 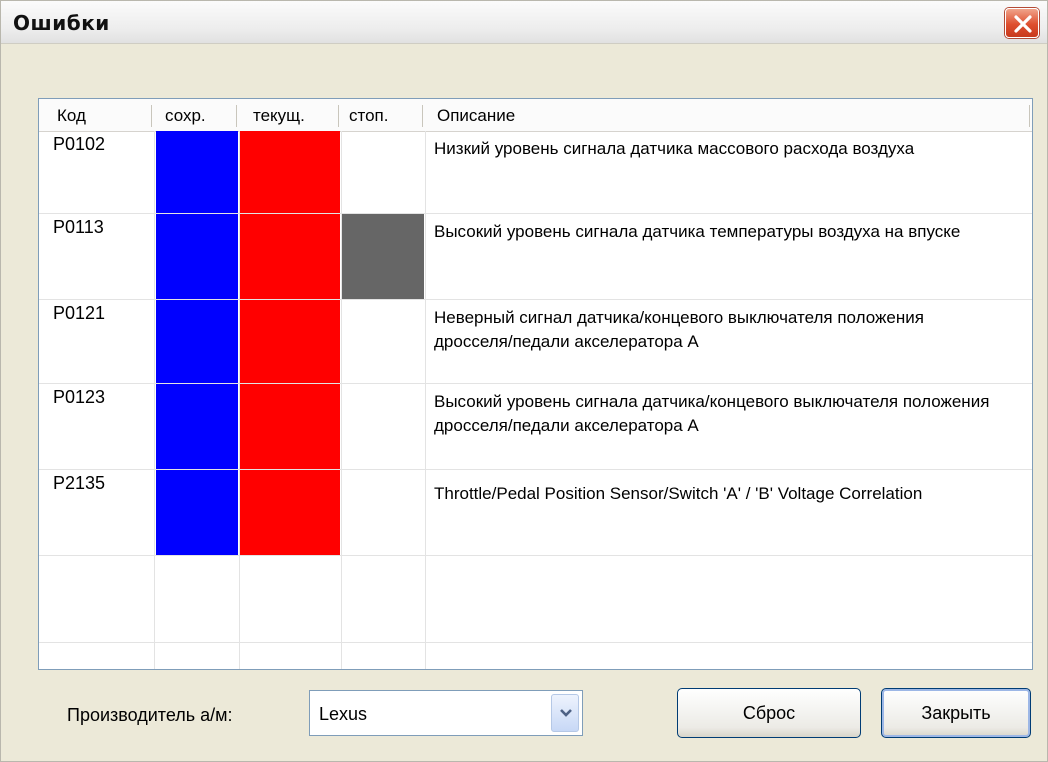 What do you see at coordinates (446, 713) in the screenshot?
I see `manufacturer-select: Lexus` at bounding box center [446, 713].